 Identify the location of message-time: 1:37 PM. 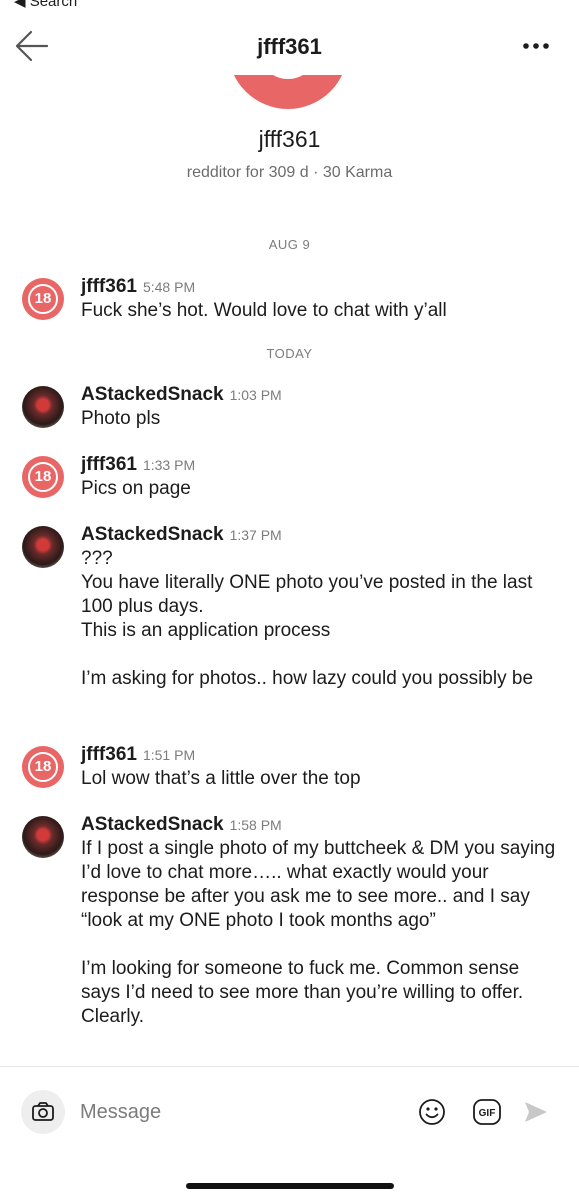
(255, 535).